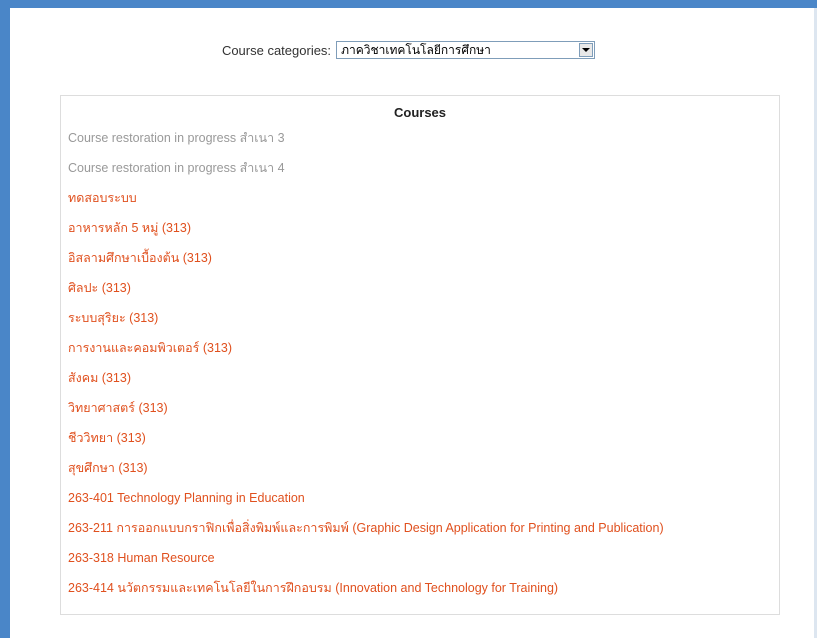  I want to click on course-link: อิสลามศึกษาเบื้องต้น (313), so click(140, 258).